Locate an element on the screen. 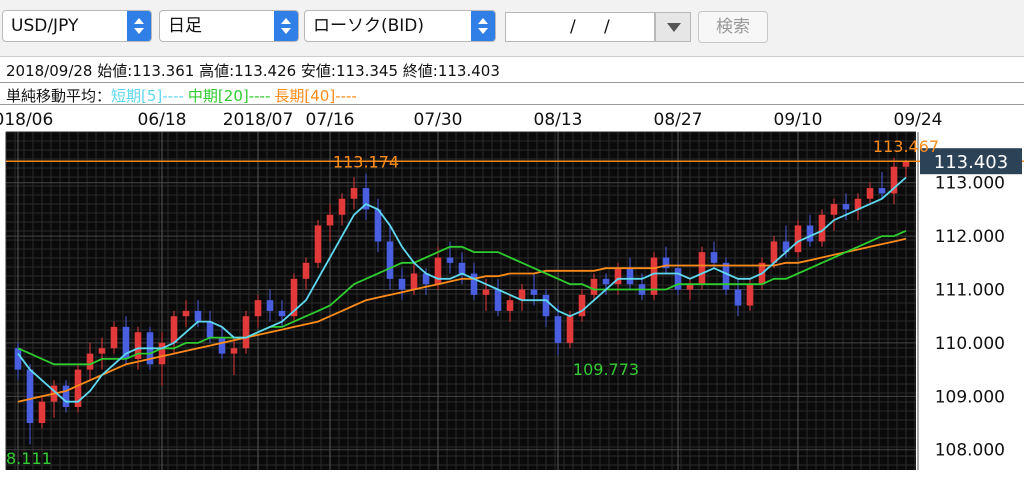  price-annotation: 113.174 is located at coordinates (366, 161).